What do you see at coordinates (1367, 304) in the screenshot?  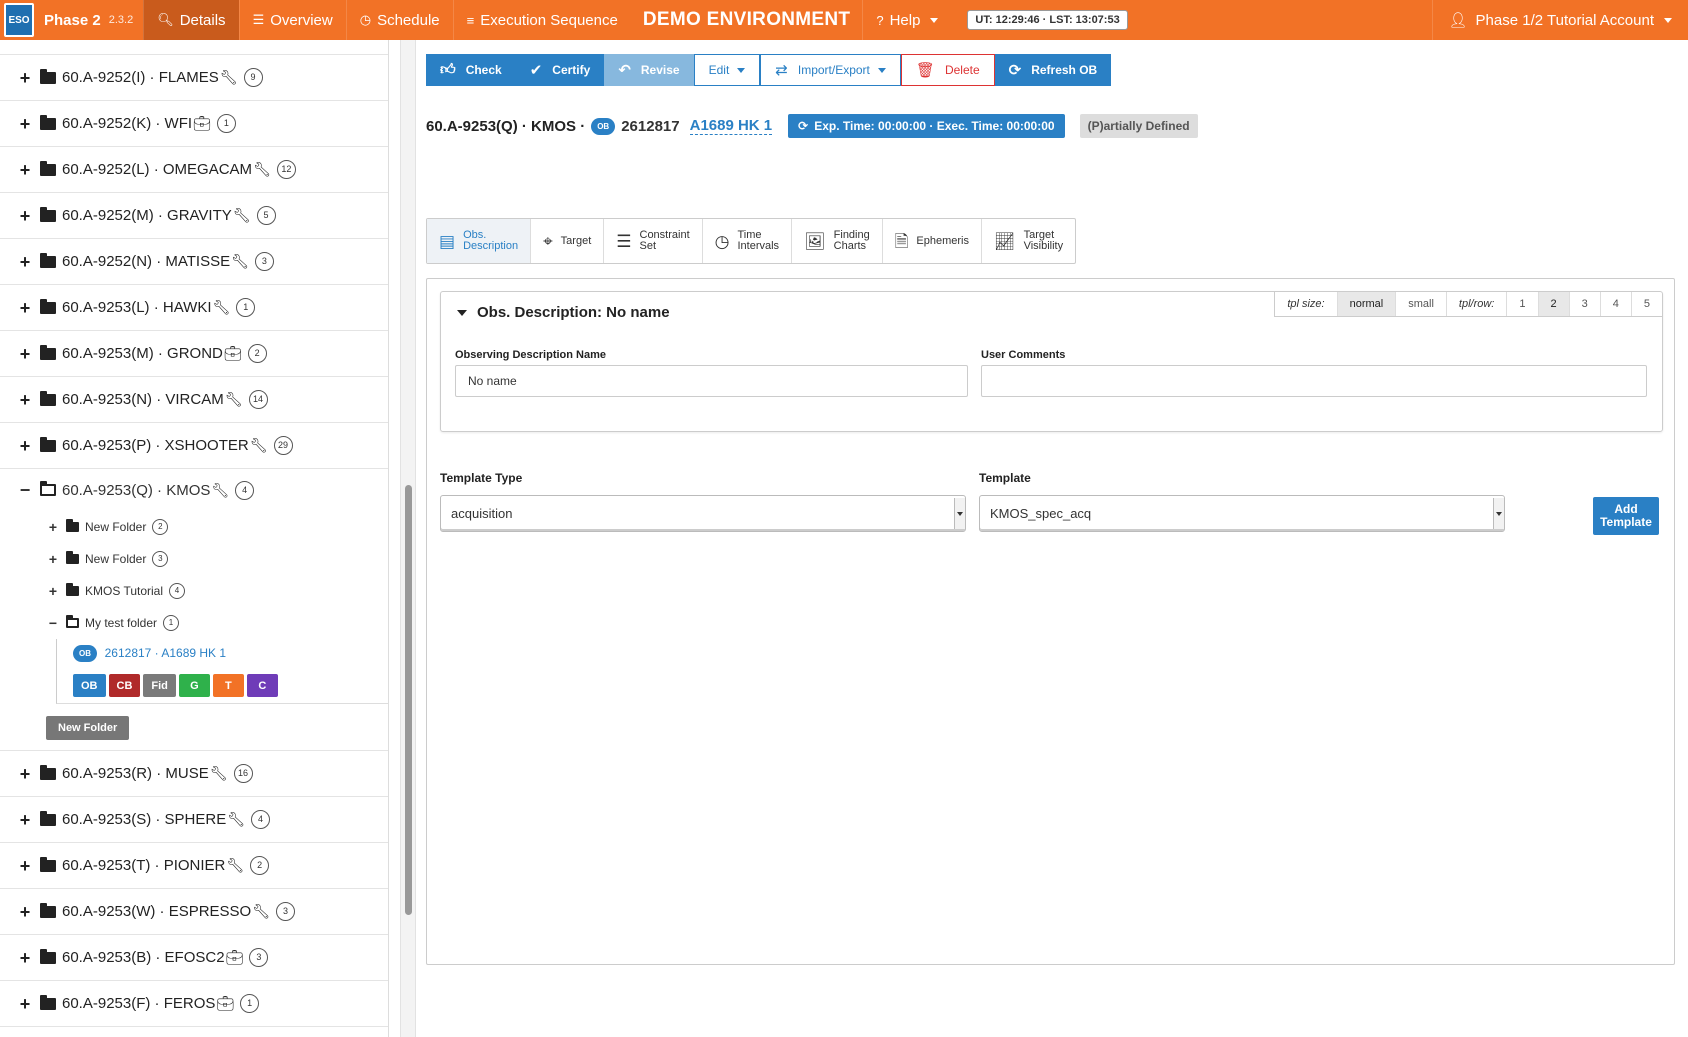 I see `tpl-size-normal: normal` at bounding box center [1367, 304].